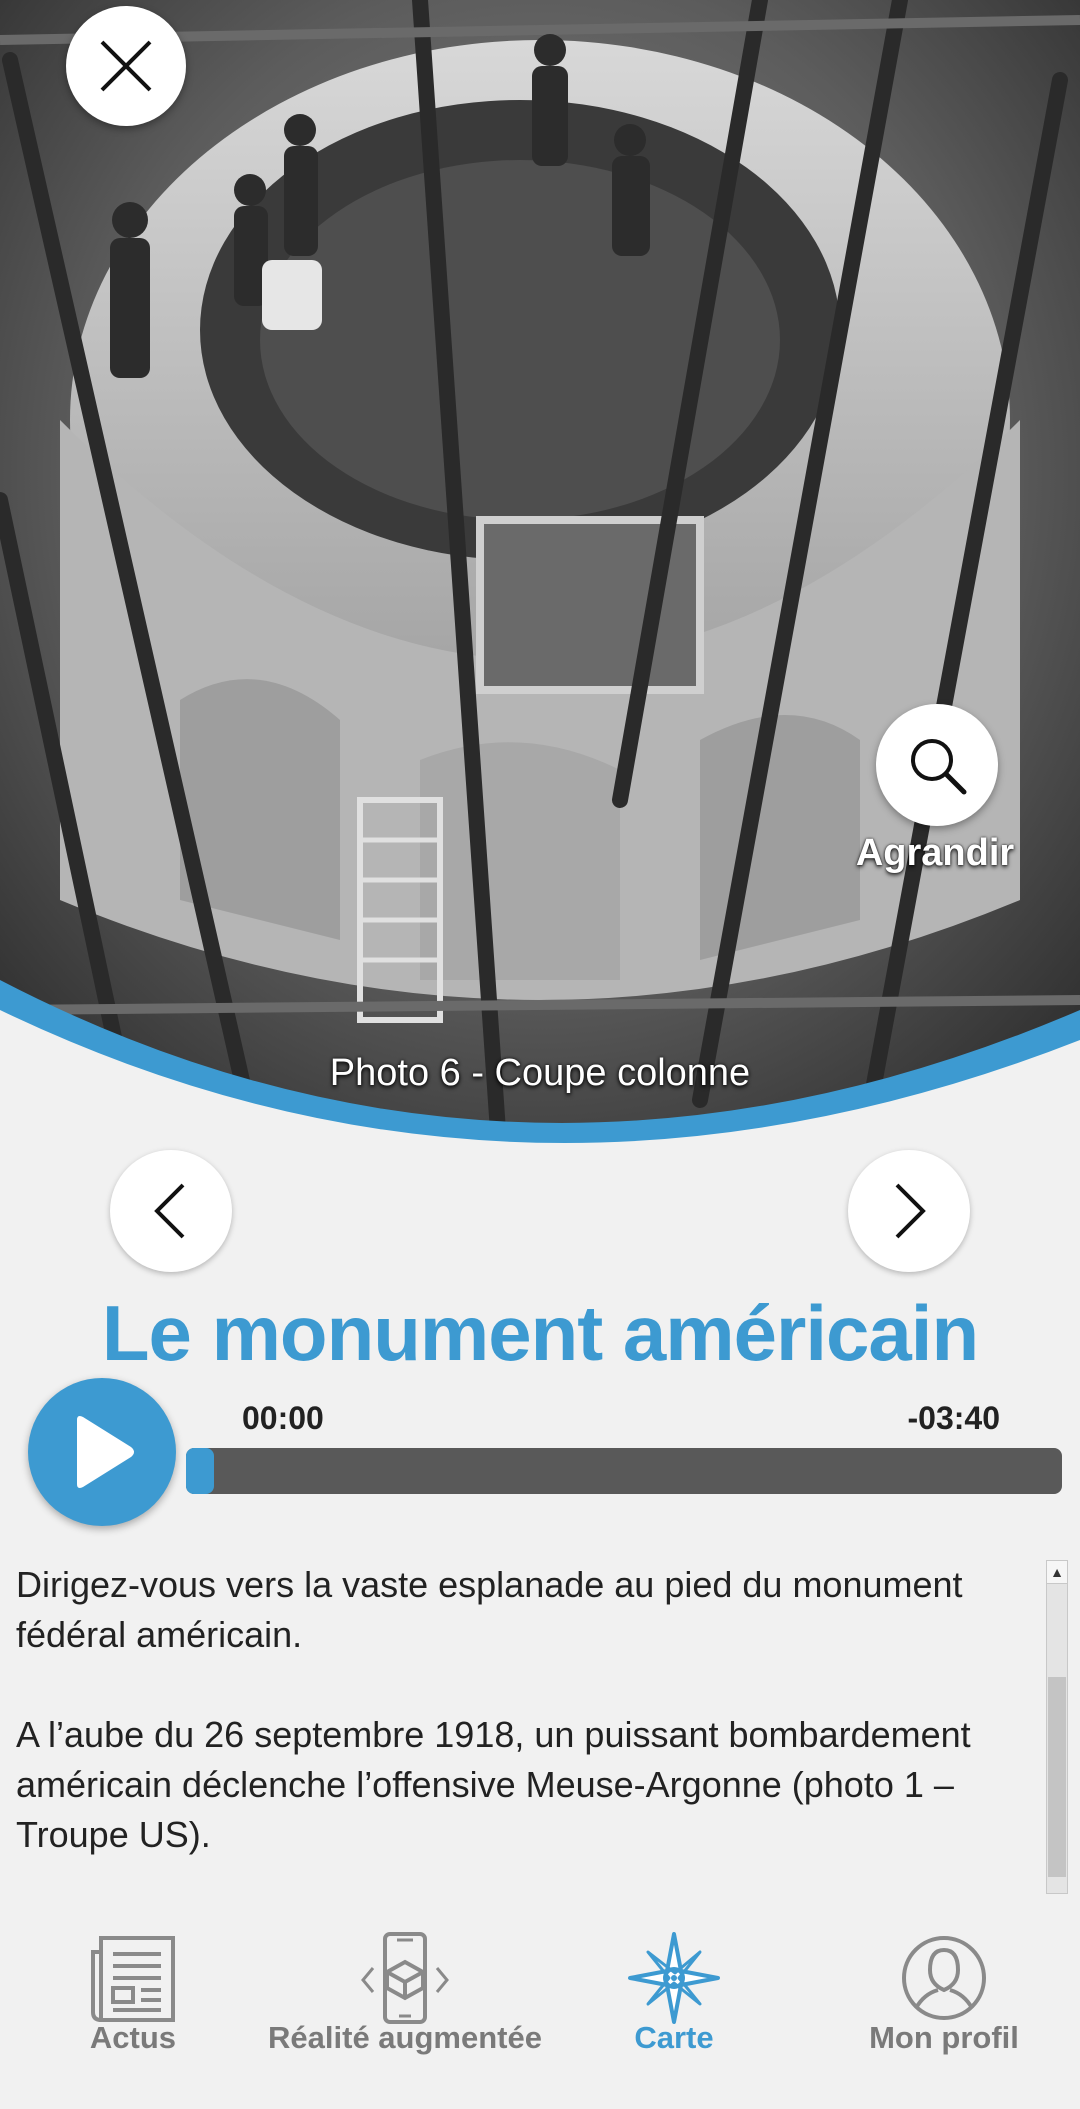 The width and height of the screenshot is (1080, 2109). I want to click on search-icon, so click(939, 767).